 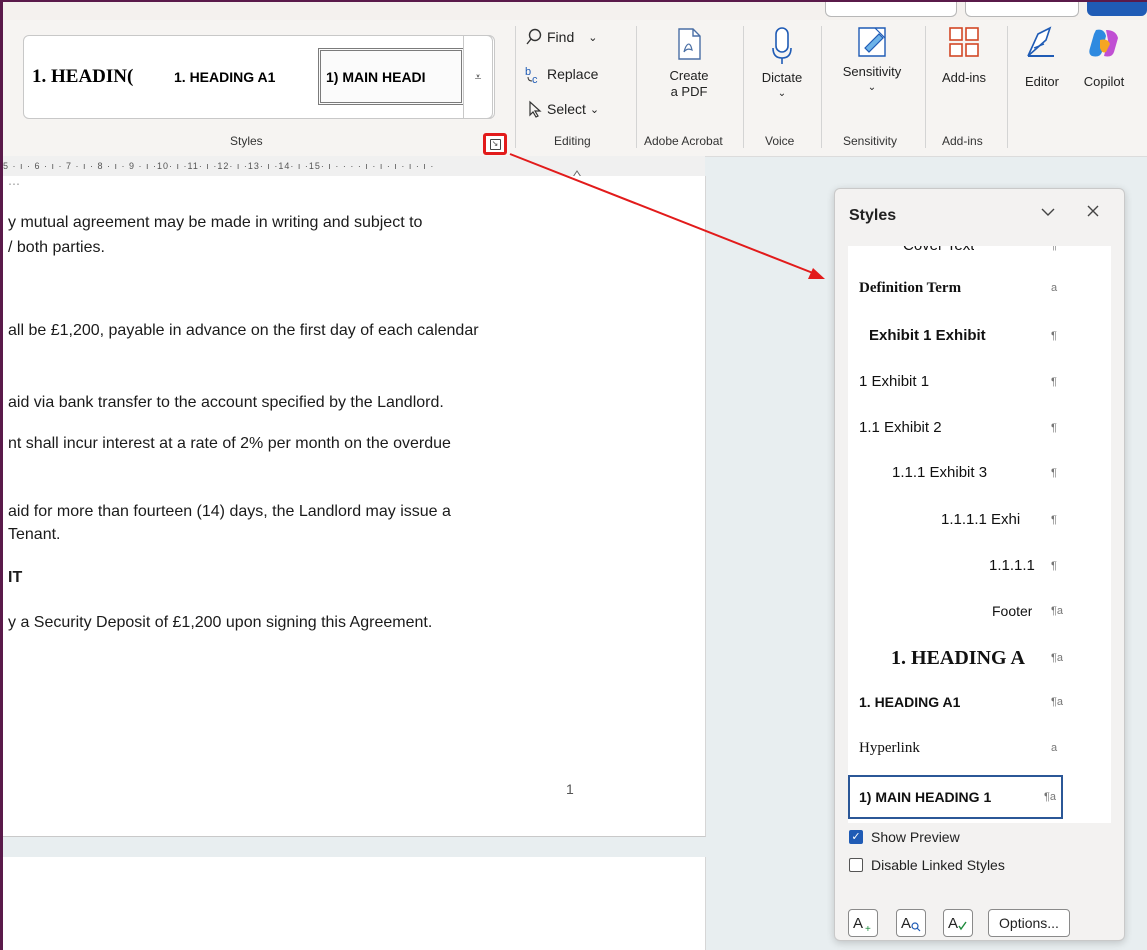 I want to click on show-preview-label: Show Preview, so click(x=915, y=837).